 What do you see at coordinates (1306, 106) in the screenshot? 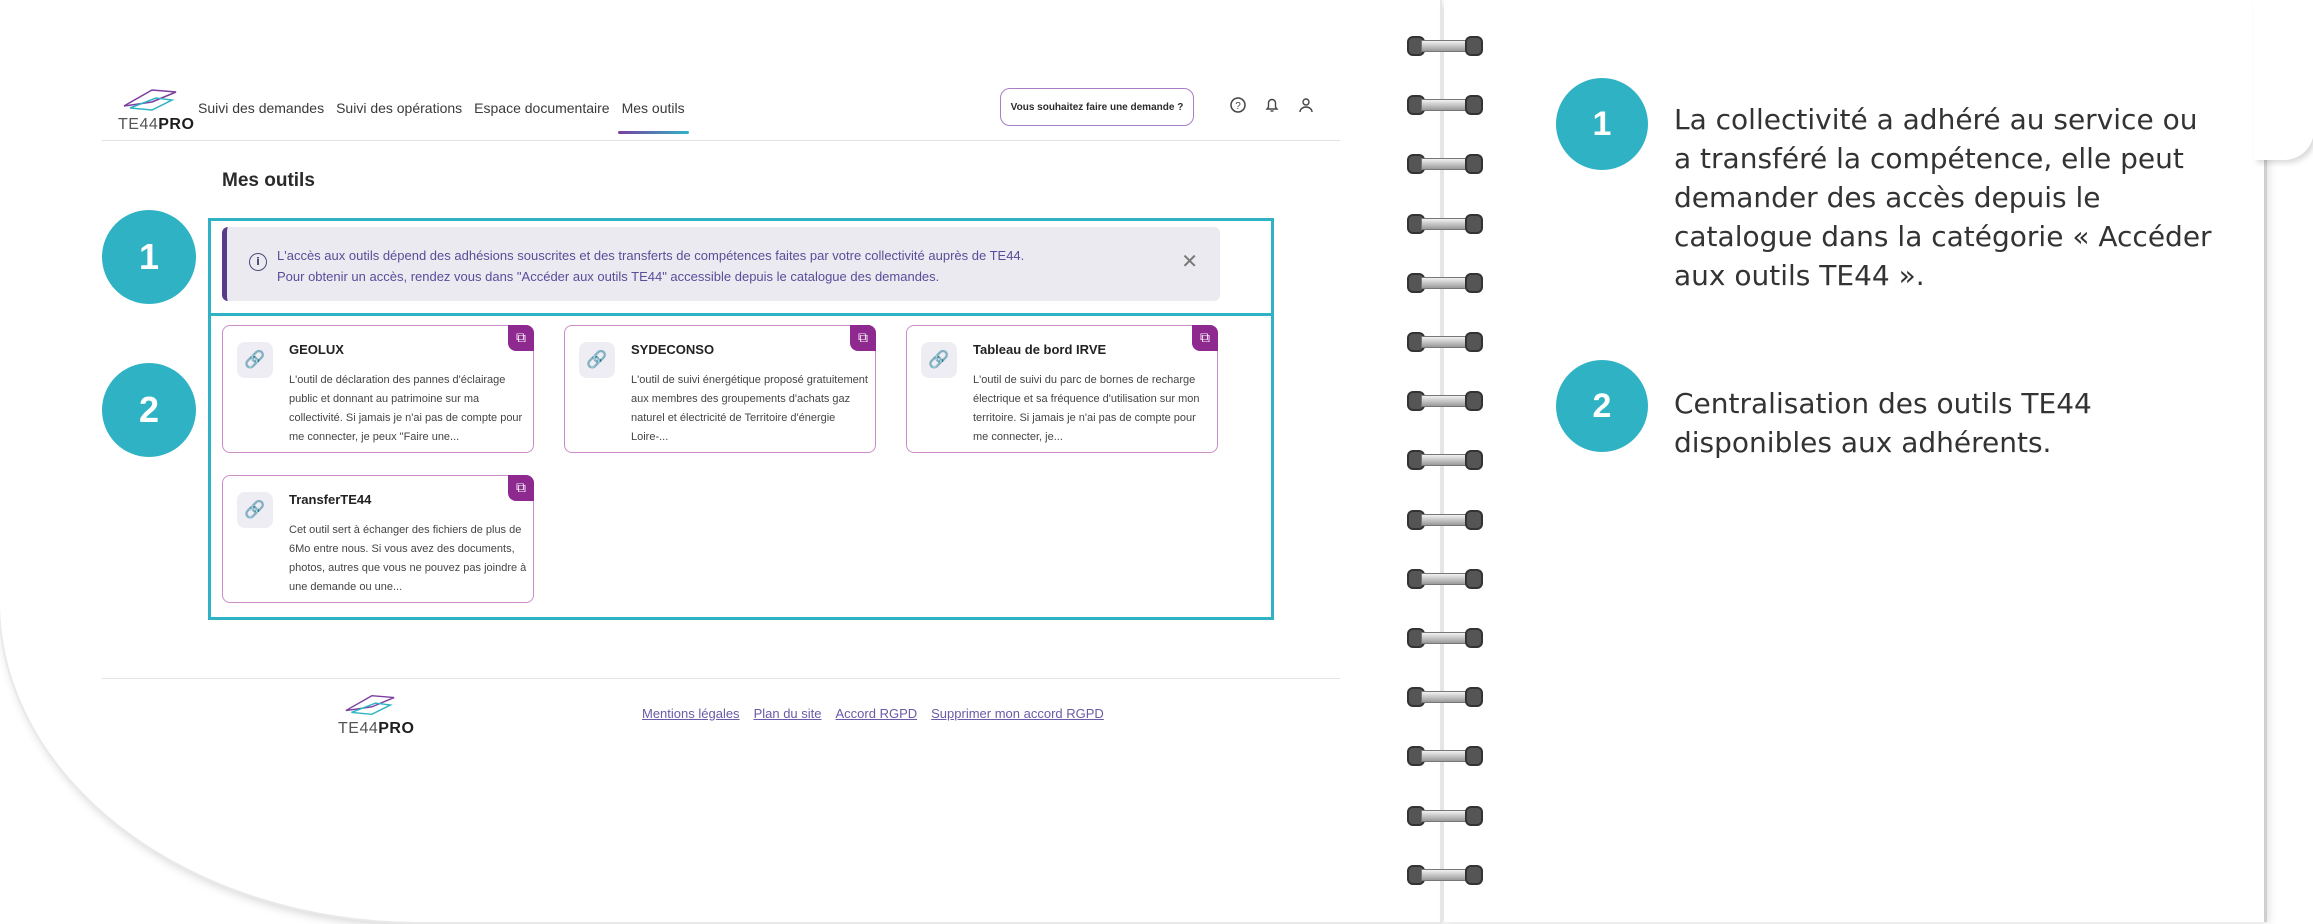
I see `user-icon` at bounding box center [1306, 106].